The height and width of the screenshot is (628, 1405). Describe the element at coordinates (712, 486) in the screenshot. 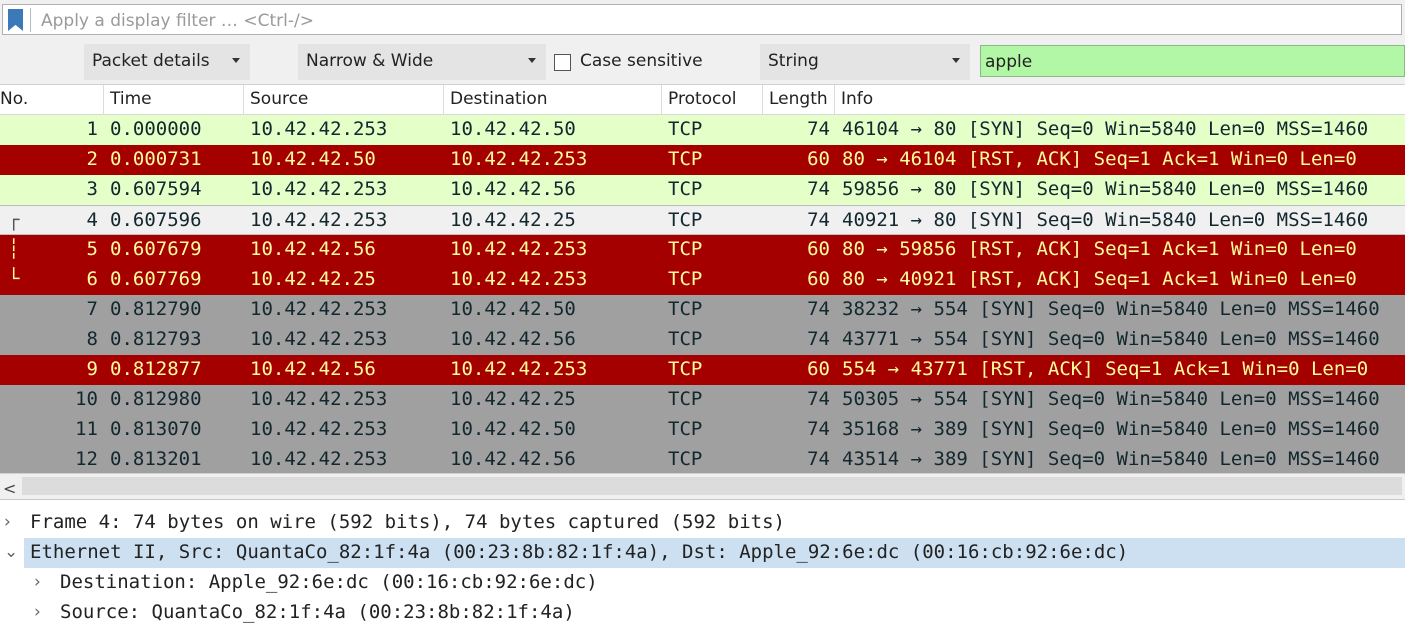

I see `scrollbar-track` at that location.